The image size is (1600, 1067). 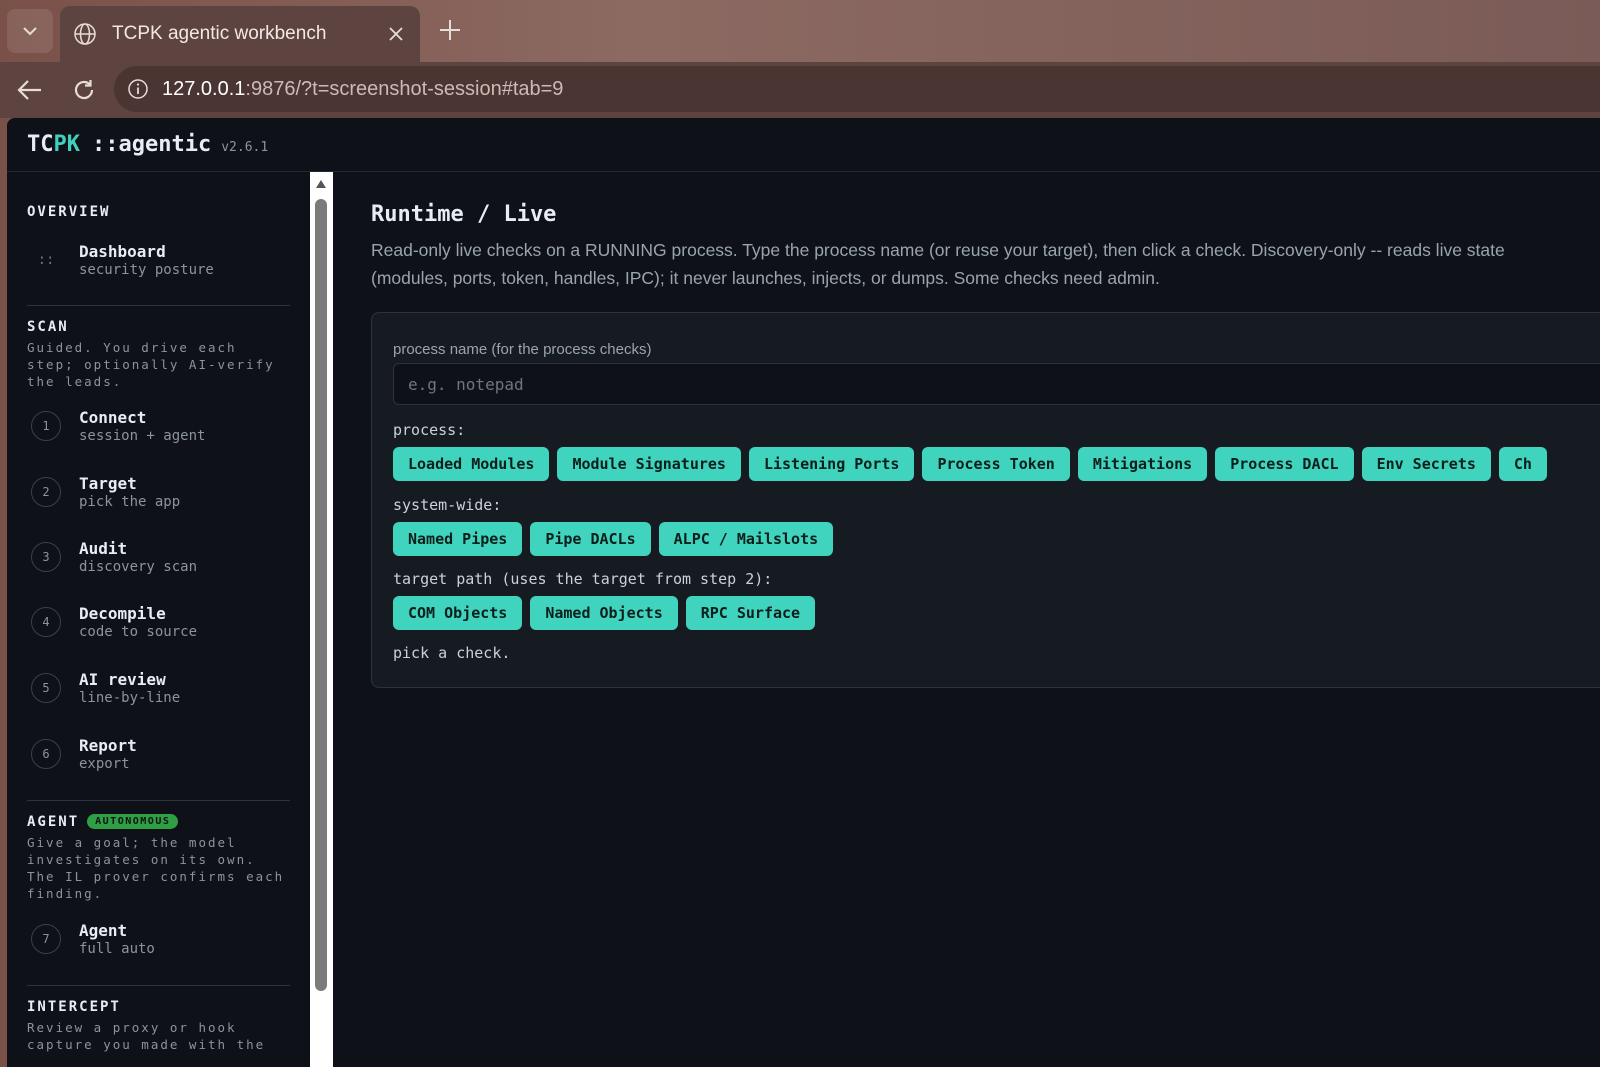 I want to click on loaded-modules-button: Loaded Modules, so click(x=471, y=464).